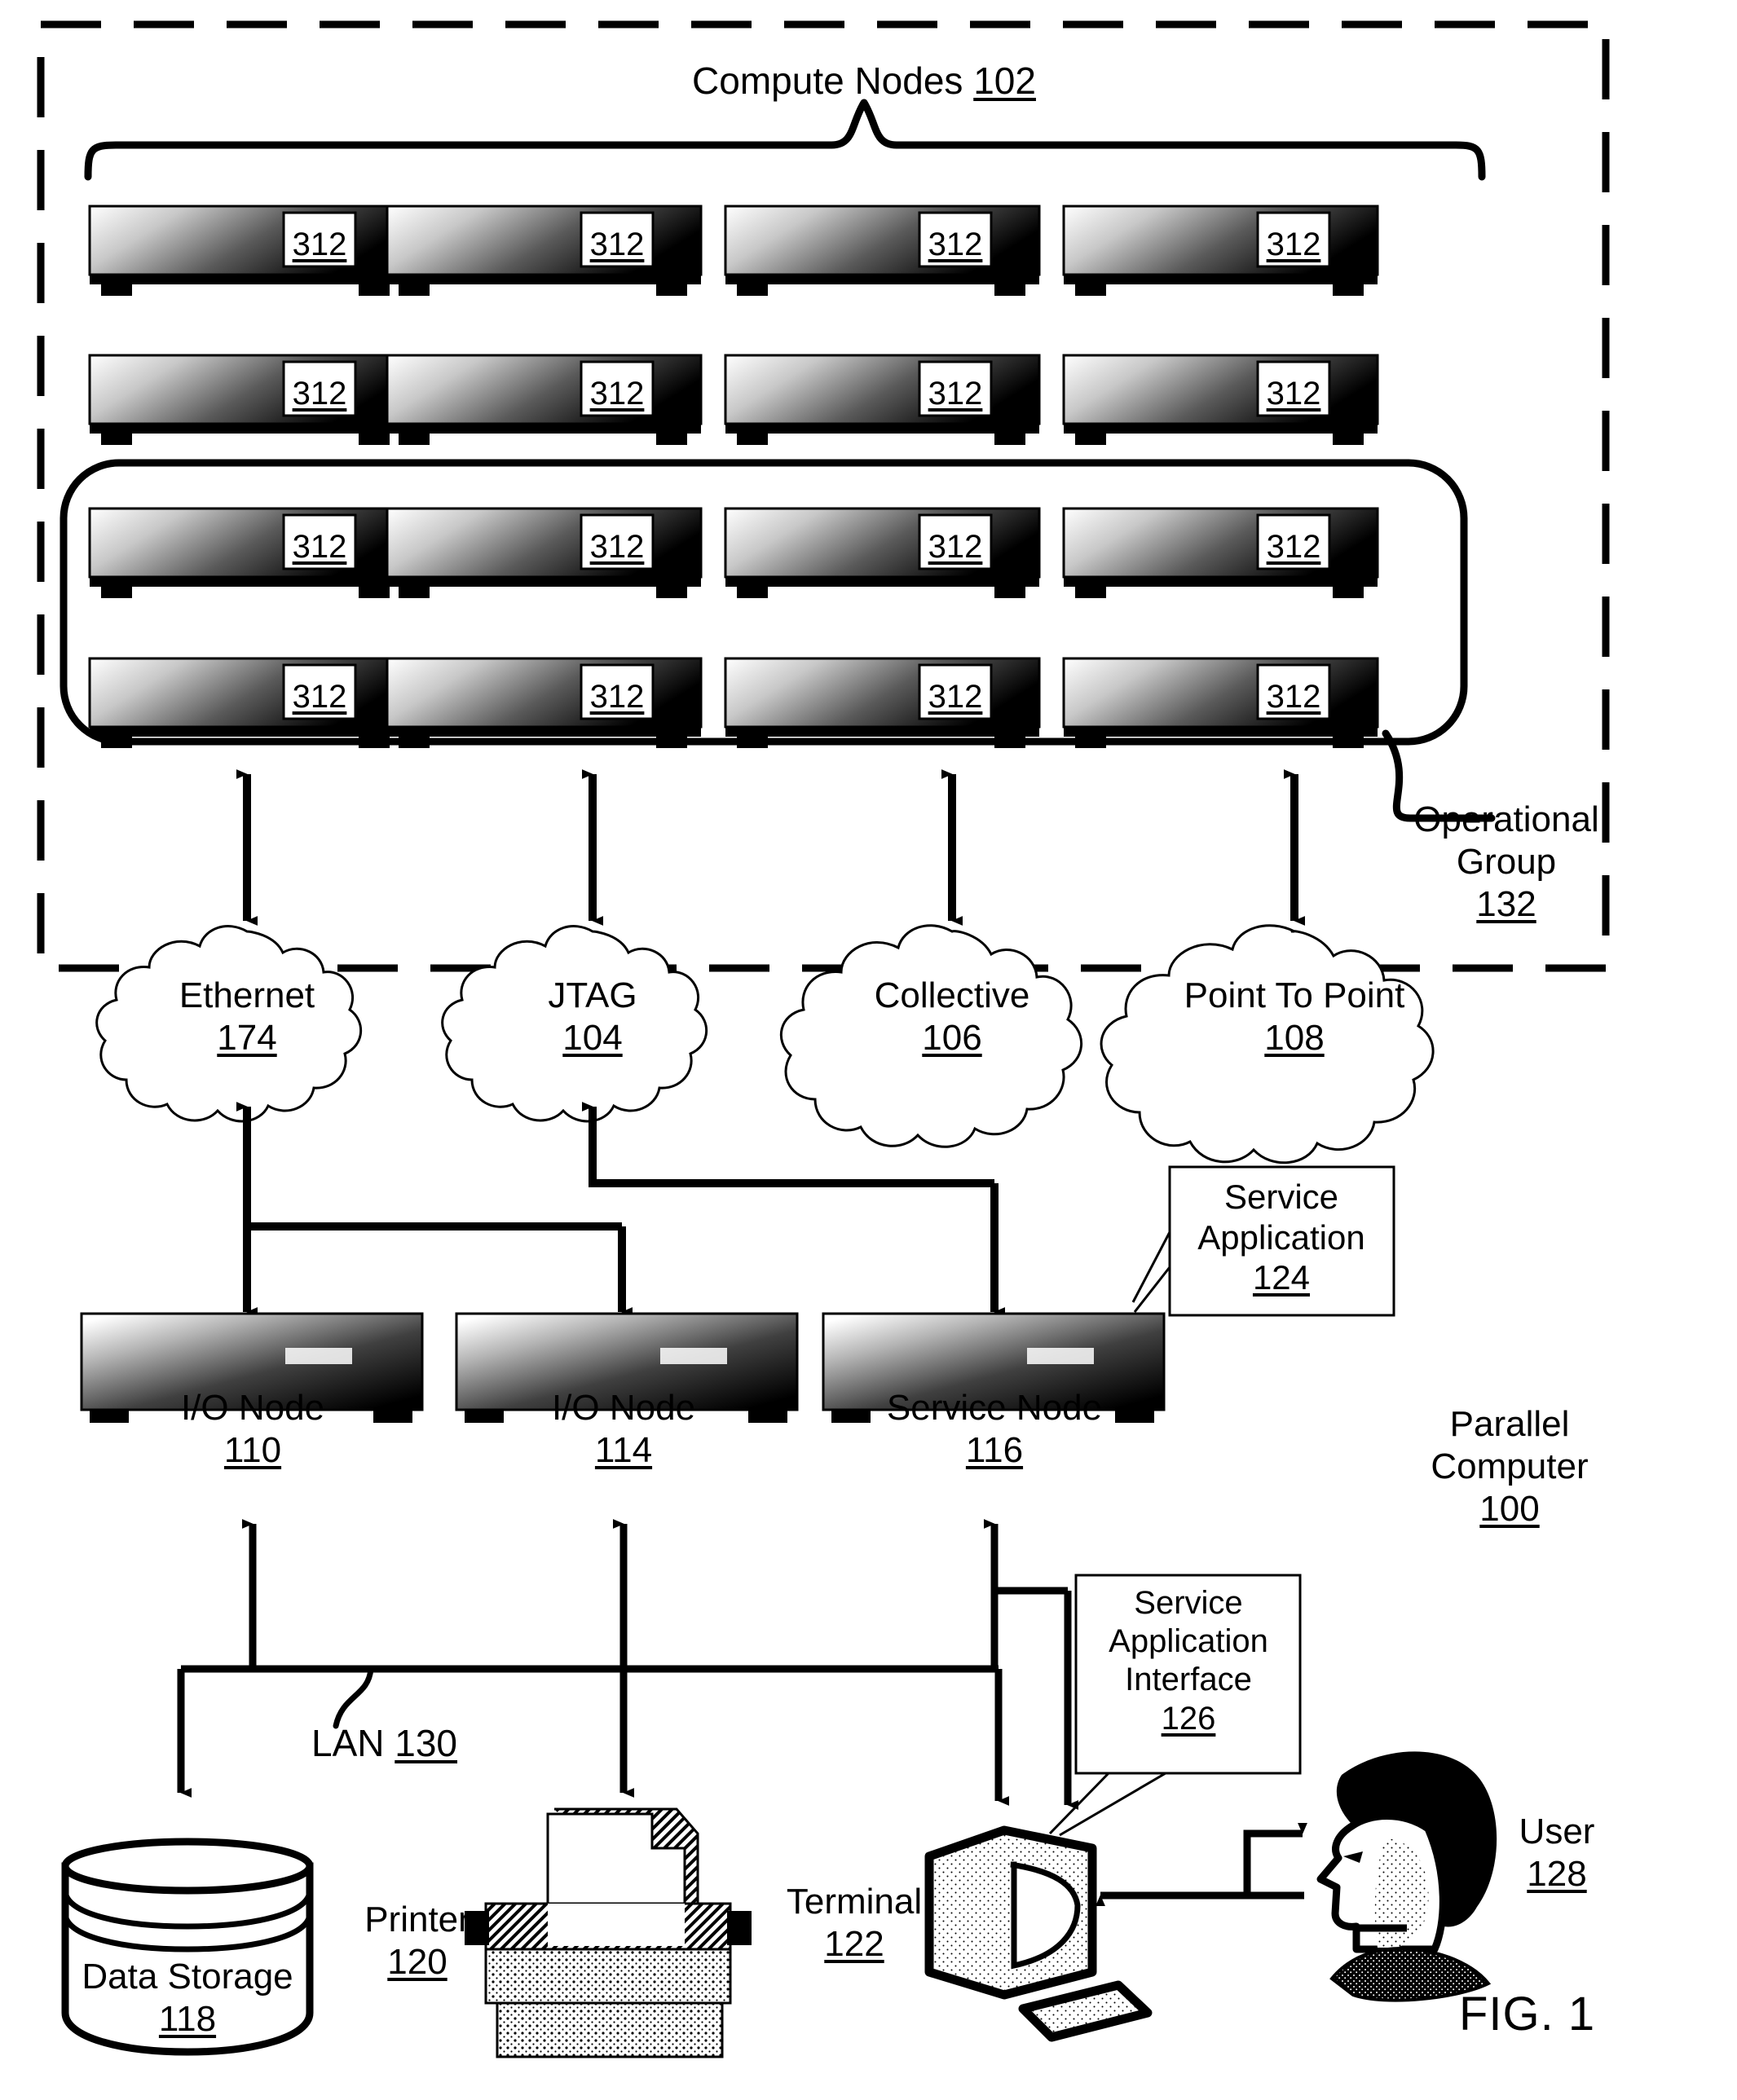 The width and height of the screenshot is (1737, 2100). Describe the element at coordinates (1510, 1466) in the screenshot. I see `parallel-computer-label: Parallel Computer 100` at that location.